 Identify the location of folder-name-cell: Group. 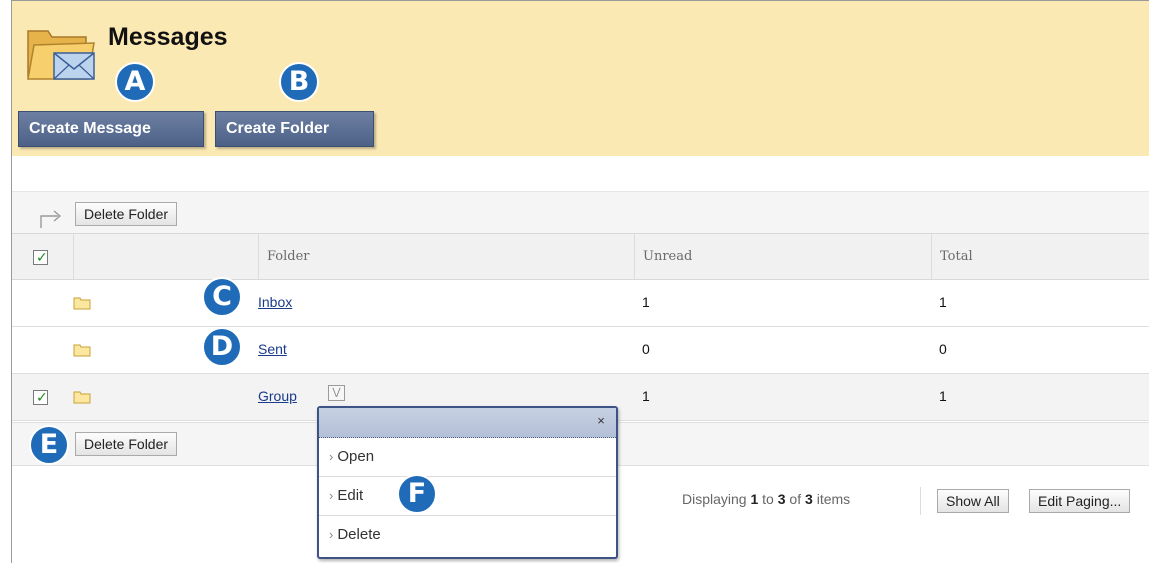
(277, 397).